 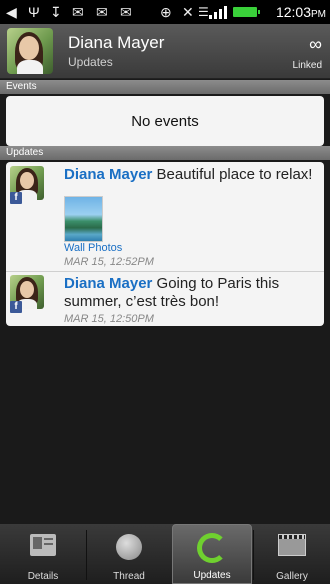 What do you see at coordinates (246, 12) in the screenshot?
I see `battery-icon` at bounding box center [246, 12].